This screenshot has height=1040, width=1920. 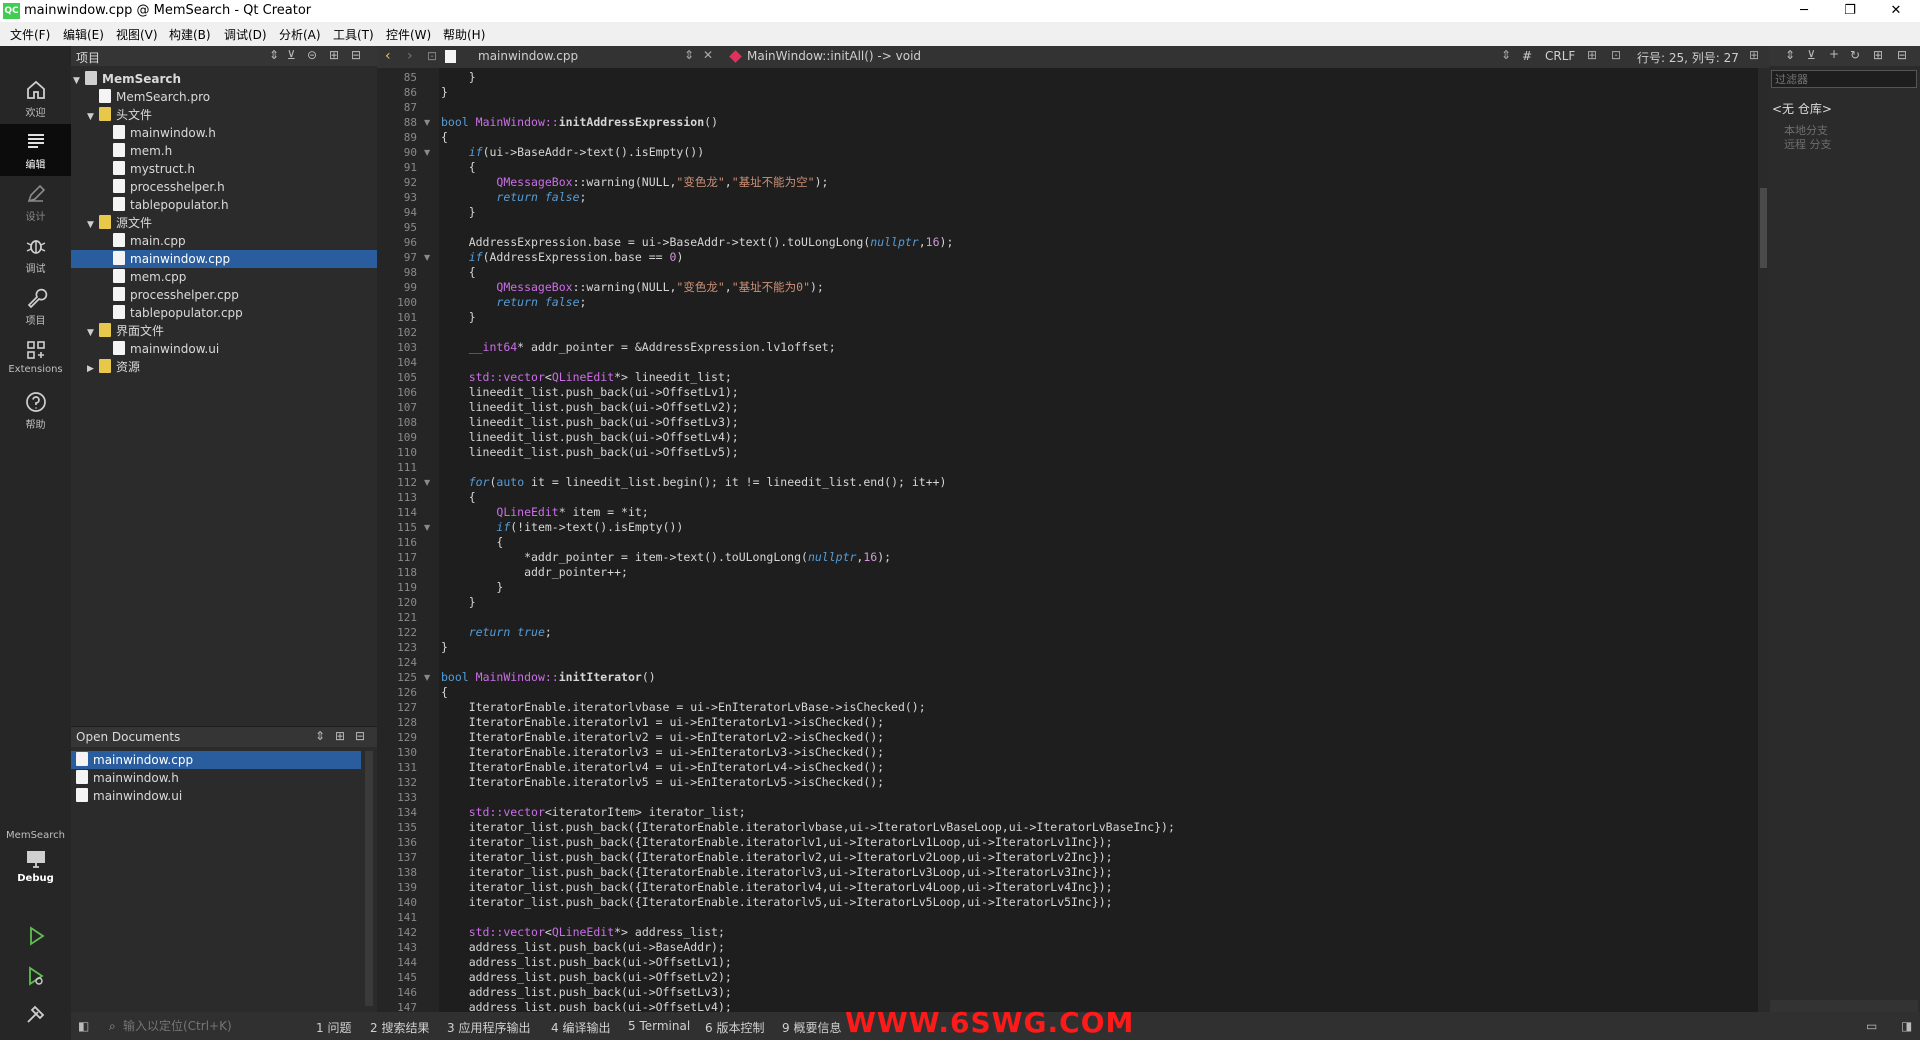 I want to click on line-number: 106, so click(x=397, y=392).